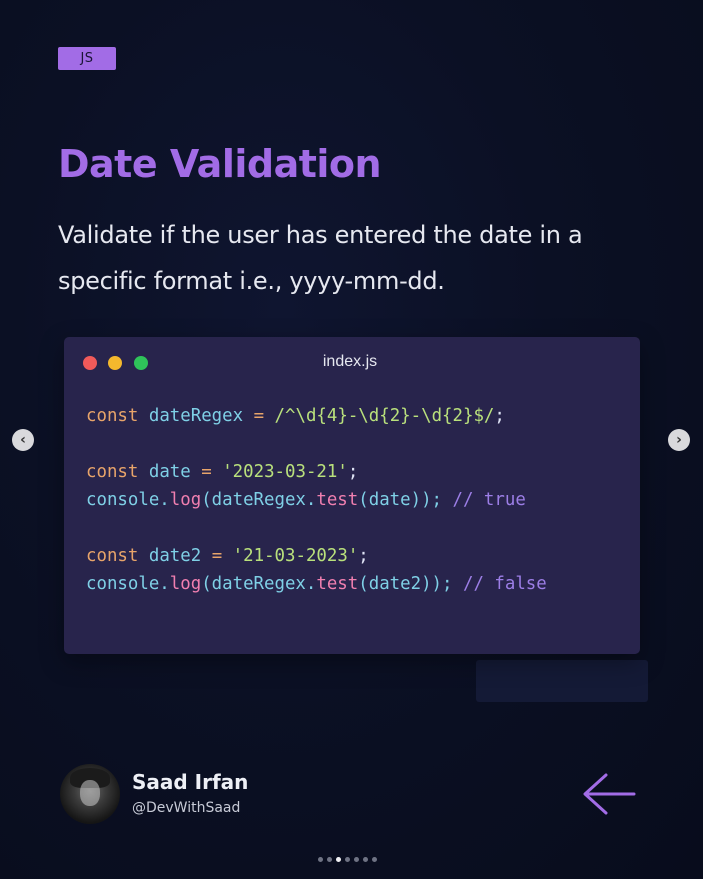 The width and height of the screenshot is (703, 879). I want to click on code-line-2: const date = '2023-03-21';, so click(222, 472).